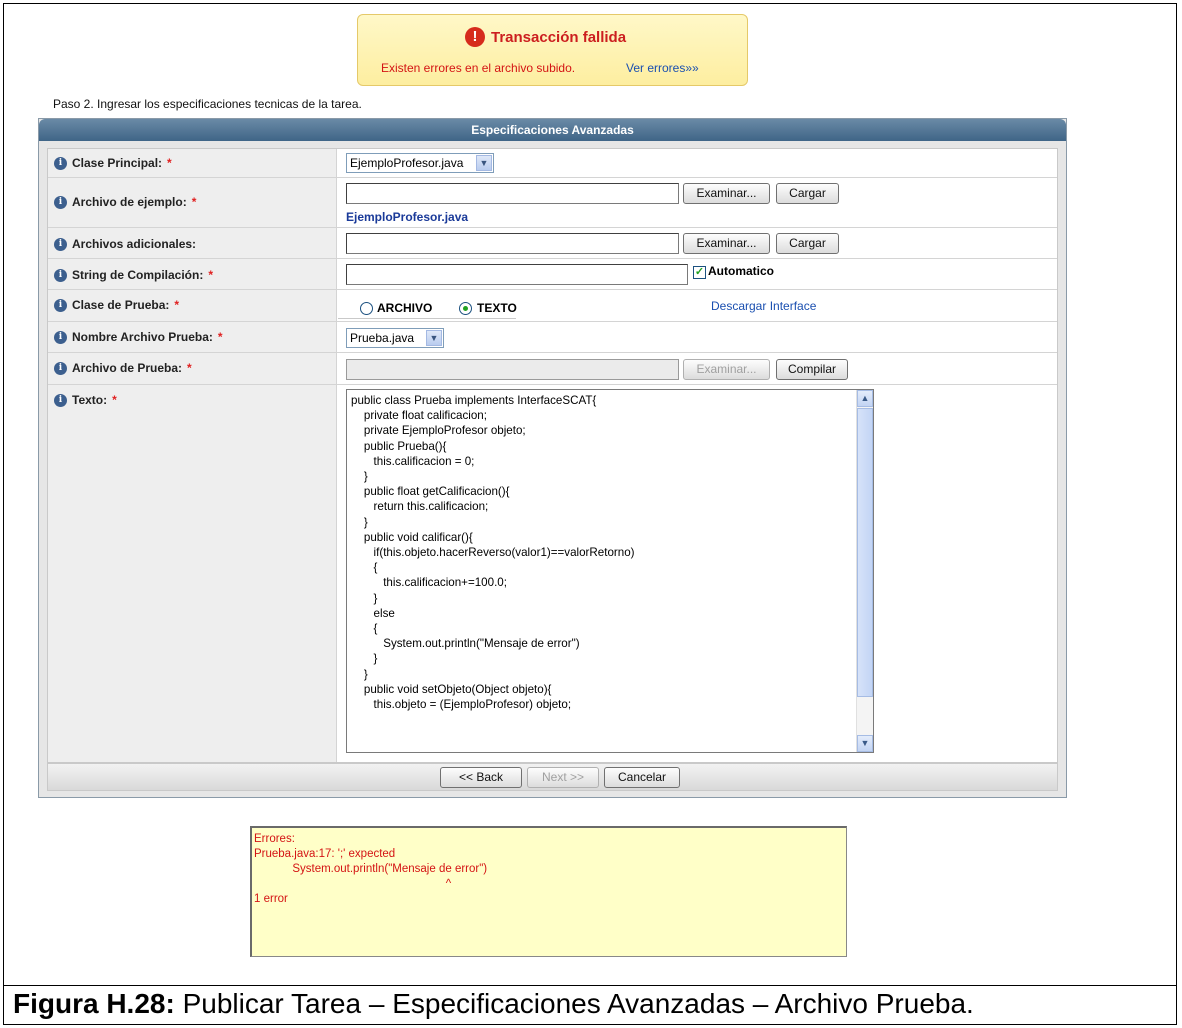  Describe the element at coordinates (481, 777) in the screenshot. I see `back-button: << Back` at that location.